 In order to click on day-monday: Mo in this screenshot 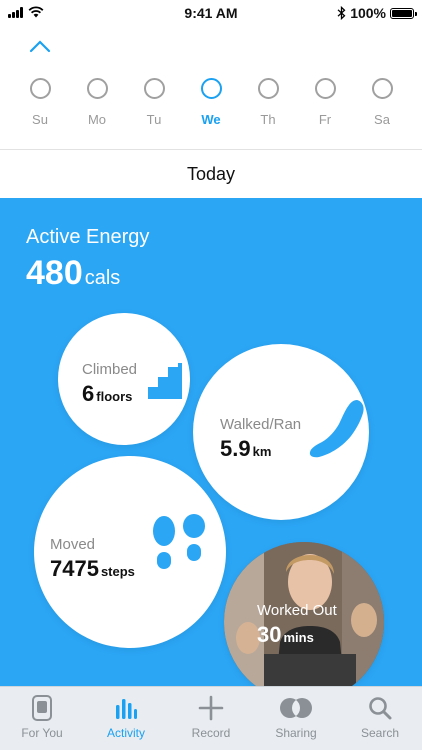, I will do `click(97, 102)`.